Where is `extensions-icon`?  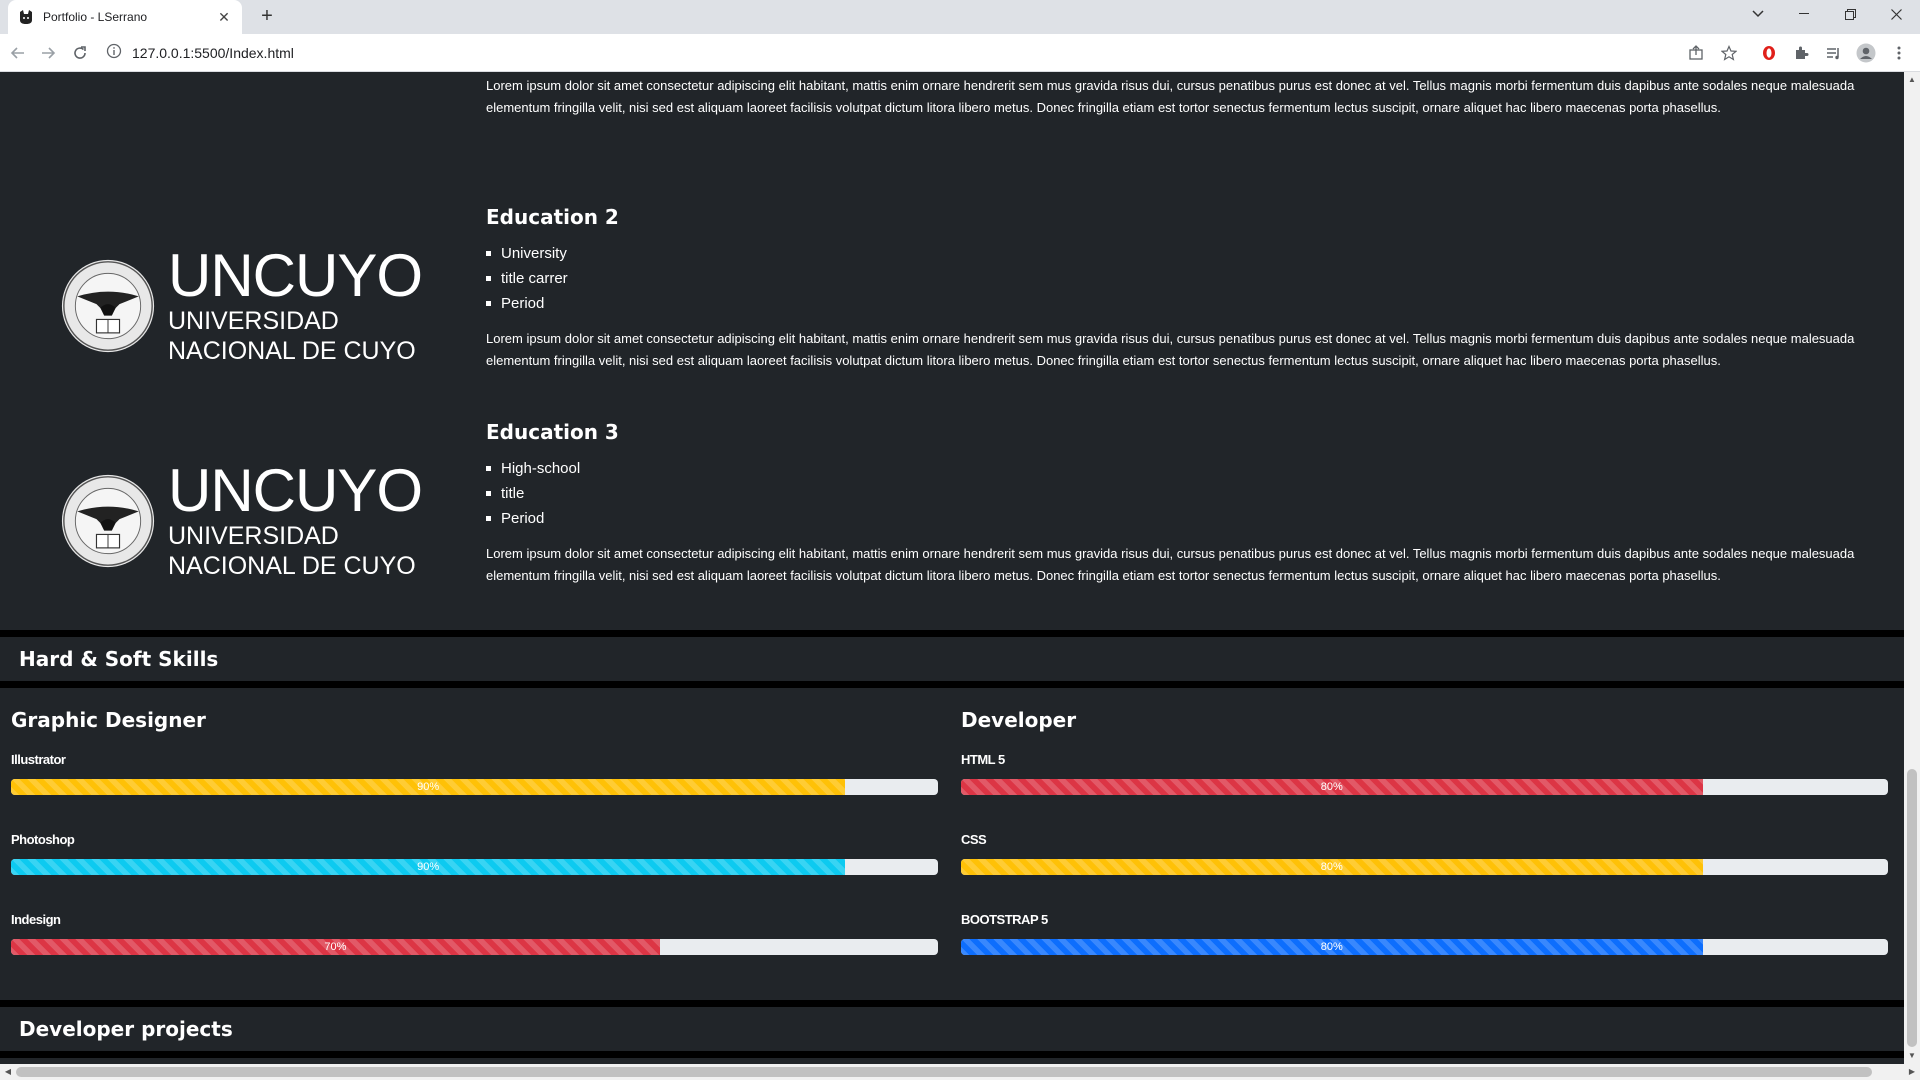 extensions-icon is located at coordinates (1801, 53).